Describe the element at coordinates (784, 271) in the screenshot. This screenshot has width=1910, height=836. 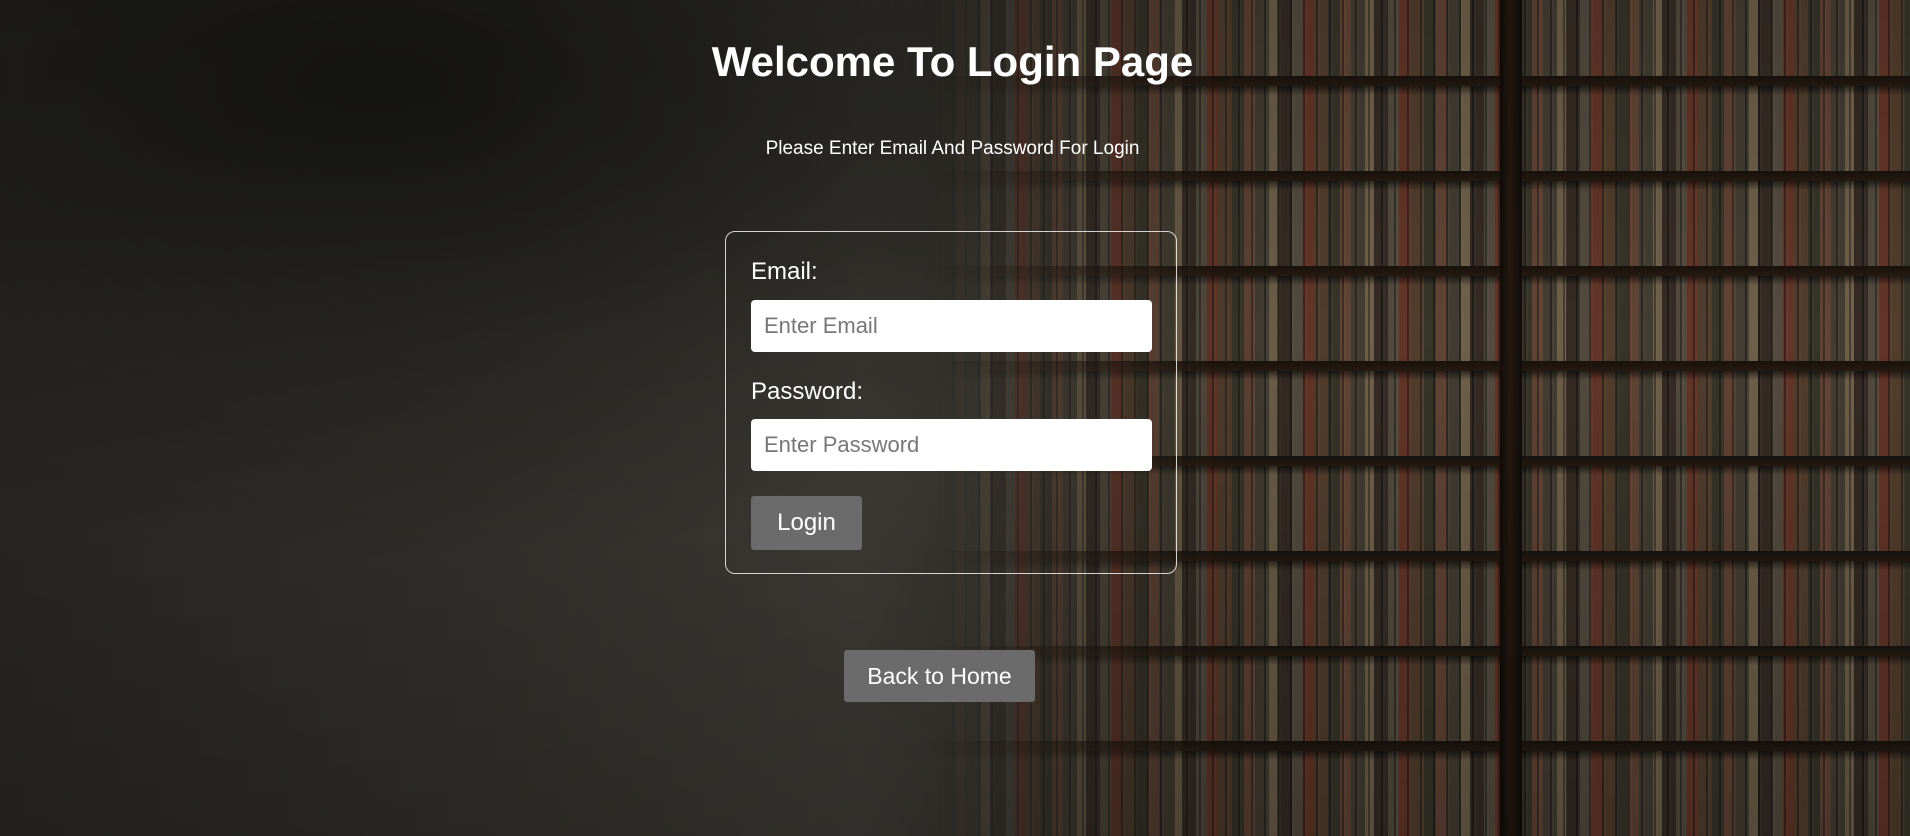
I see `email-label: Email:` at that location.